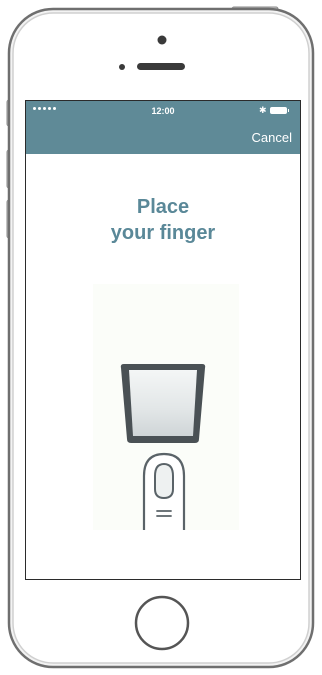 This screenshot has height=675, width=322. Describe the element at coordinates (161, 66) in the screenshot. I see `earpiece` at that location.